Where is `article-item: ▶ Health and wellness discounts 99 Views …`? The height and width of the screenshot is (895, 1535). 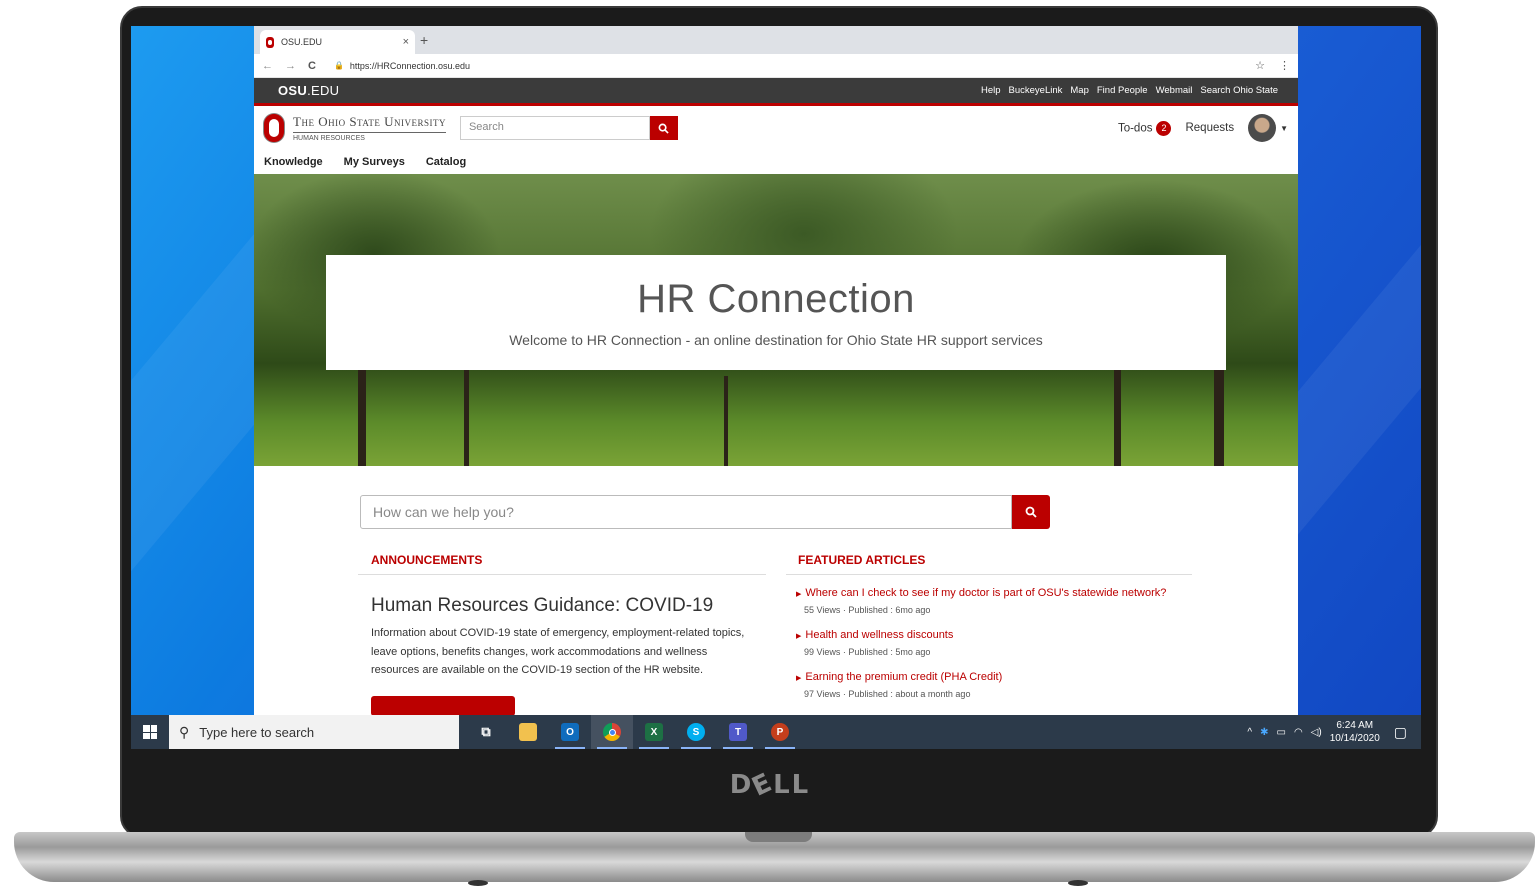 article-item: ▶ Health and wellness discounts 99 Views … is located at coordinates (994, 642).